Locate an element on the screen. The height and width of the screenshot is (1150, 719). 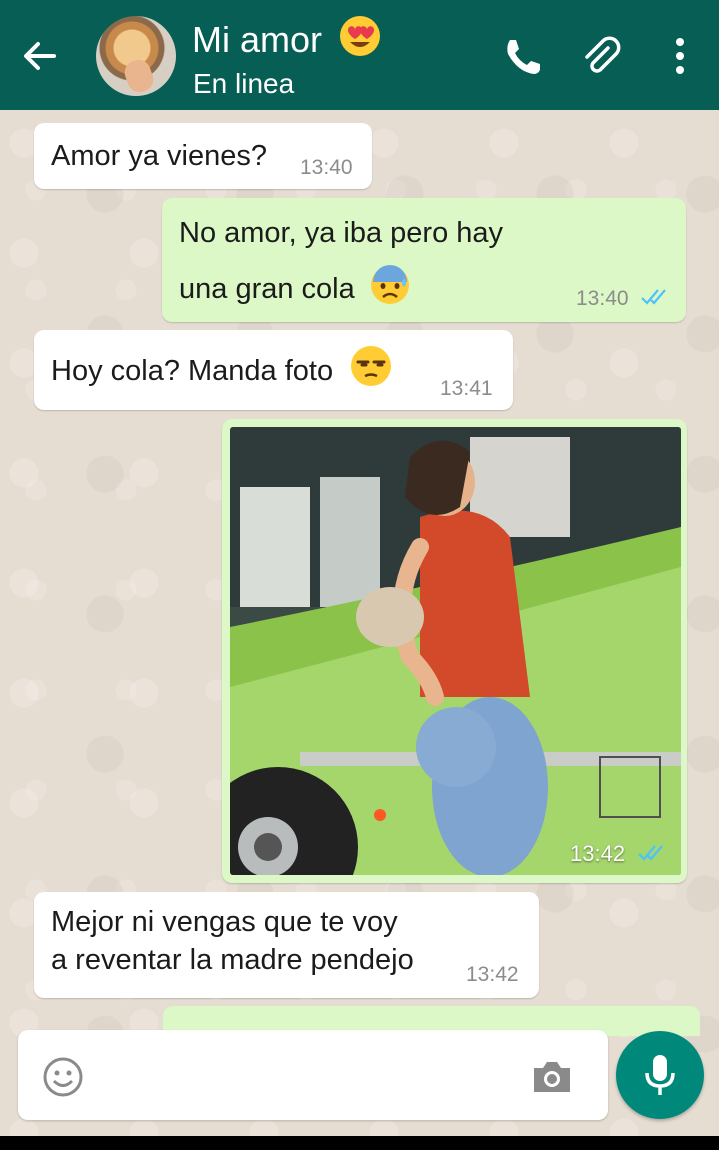
paperclip-icon is located at coordinates (600, 56).